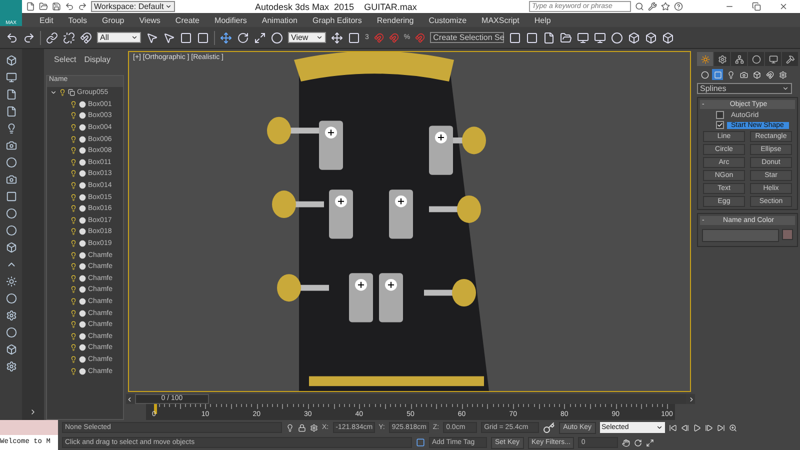  Describe the element at coordinates (43, 6) in the screenshot. I see `folder-icon` at that location.